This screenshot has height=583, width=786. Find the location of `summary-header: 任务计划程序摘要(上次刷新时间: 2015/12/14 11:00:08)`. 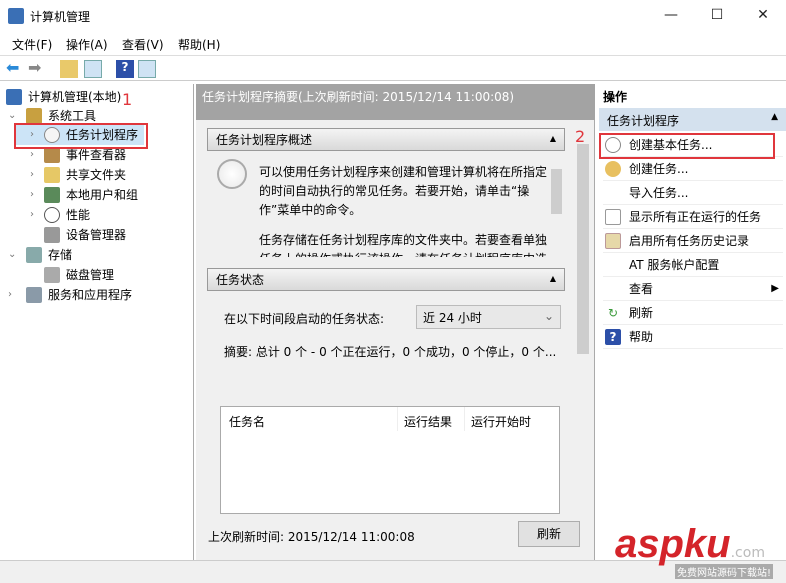

summary-header: 任务计划程序摘要(上次刷新时间: 2015/12/14 11:00:08) is located at coordinates (395, 102).